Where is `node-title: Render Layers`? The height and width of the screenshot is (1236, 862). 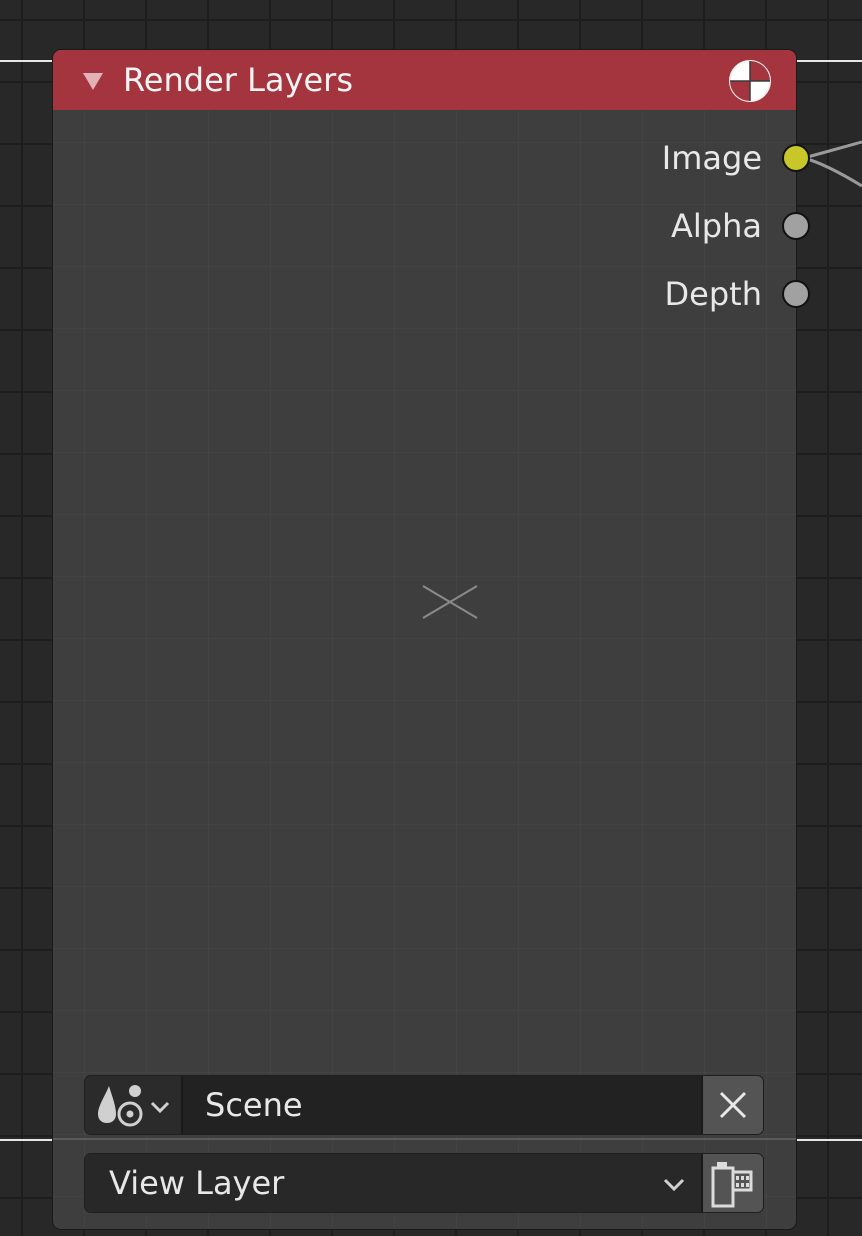 node-title: Render Layers is located at coordinates (238, 80).